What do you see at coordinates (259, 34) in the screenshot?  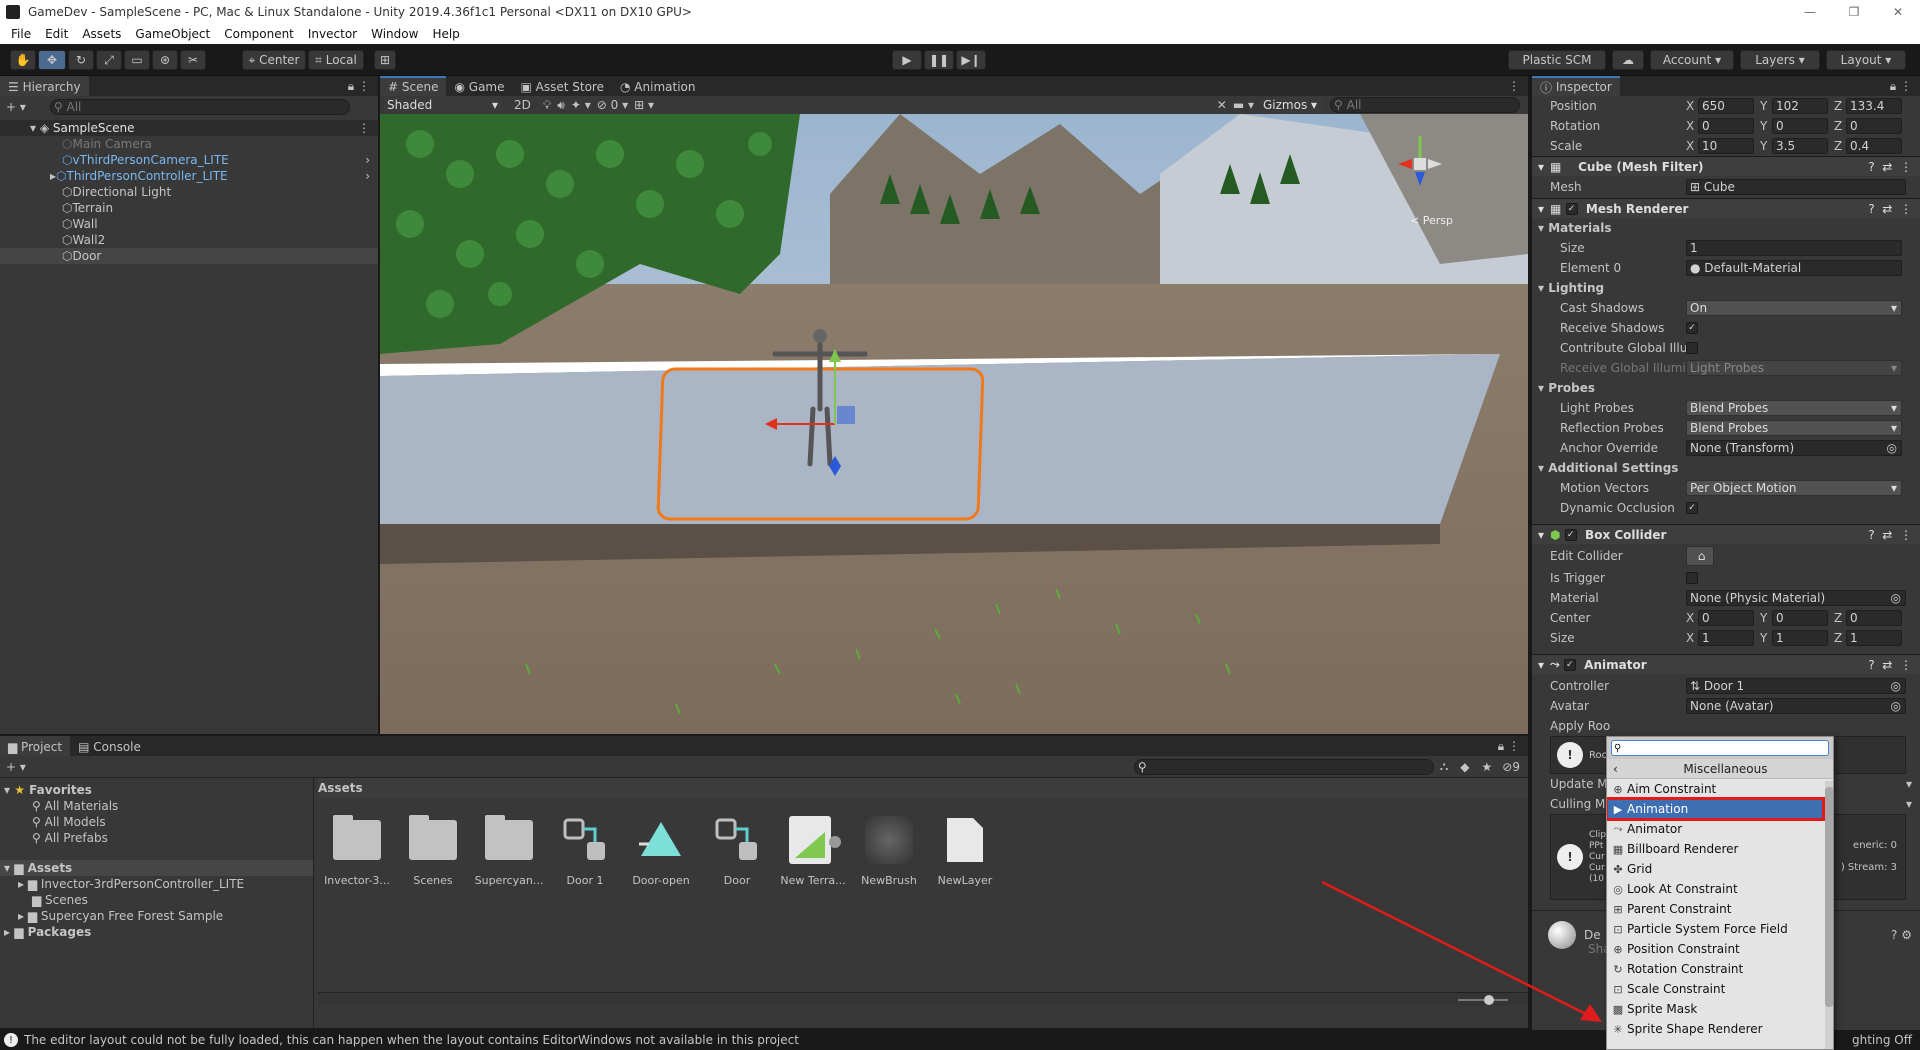 I see `menu-component: Component` at bounding box center [259, 34].